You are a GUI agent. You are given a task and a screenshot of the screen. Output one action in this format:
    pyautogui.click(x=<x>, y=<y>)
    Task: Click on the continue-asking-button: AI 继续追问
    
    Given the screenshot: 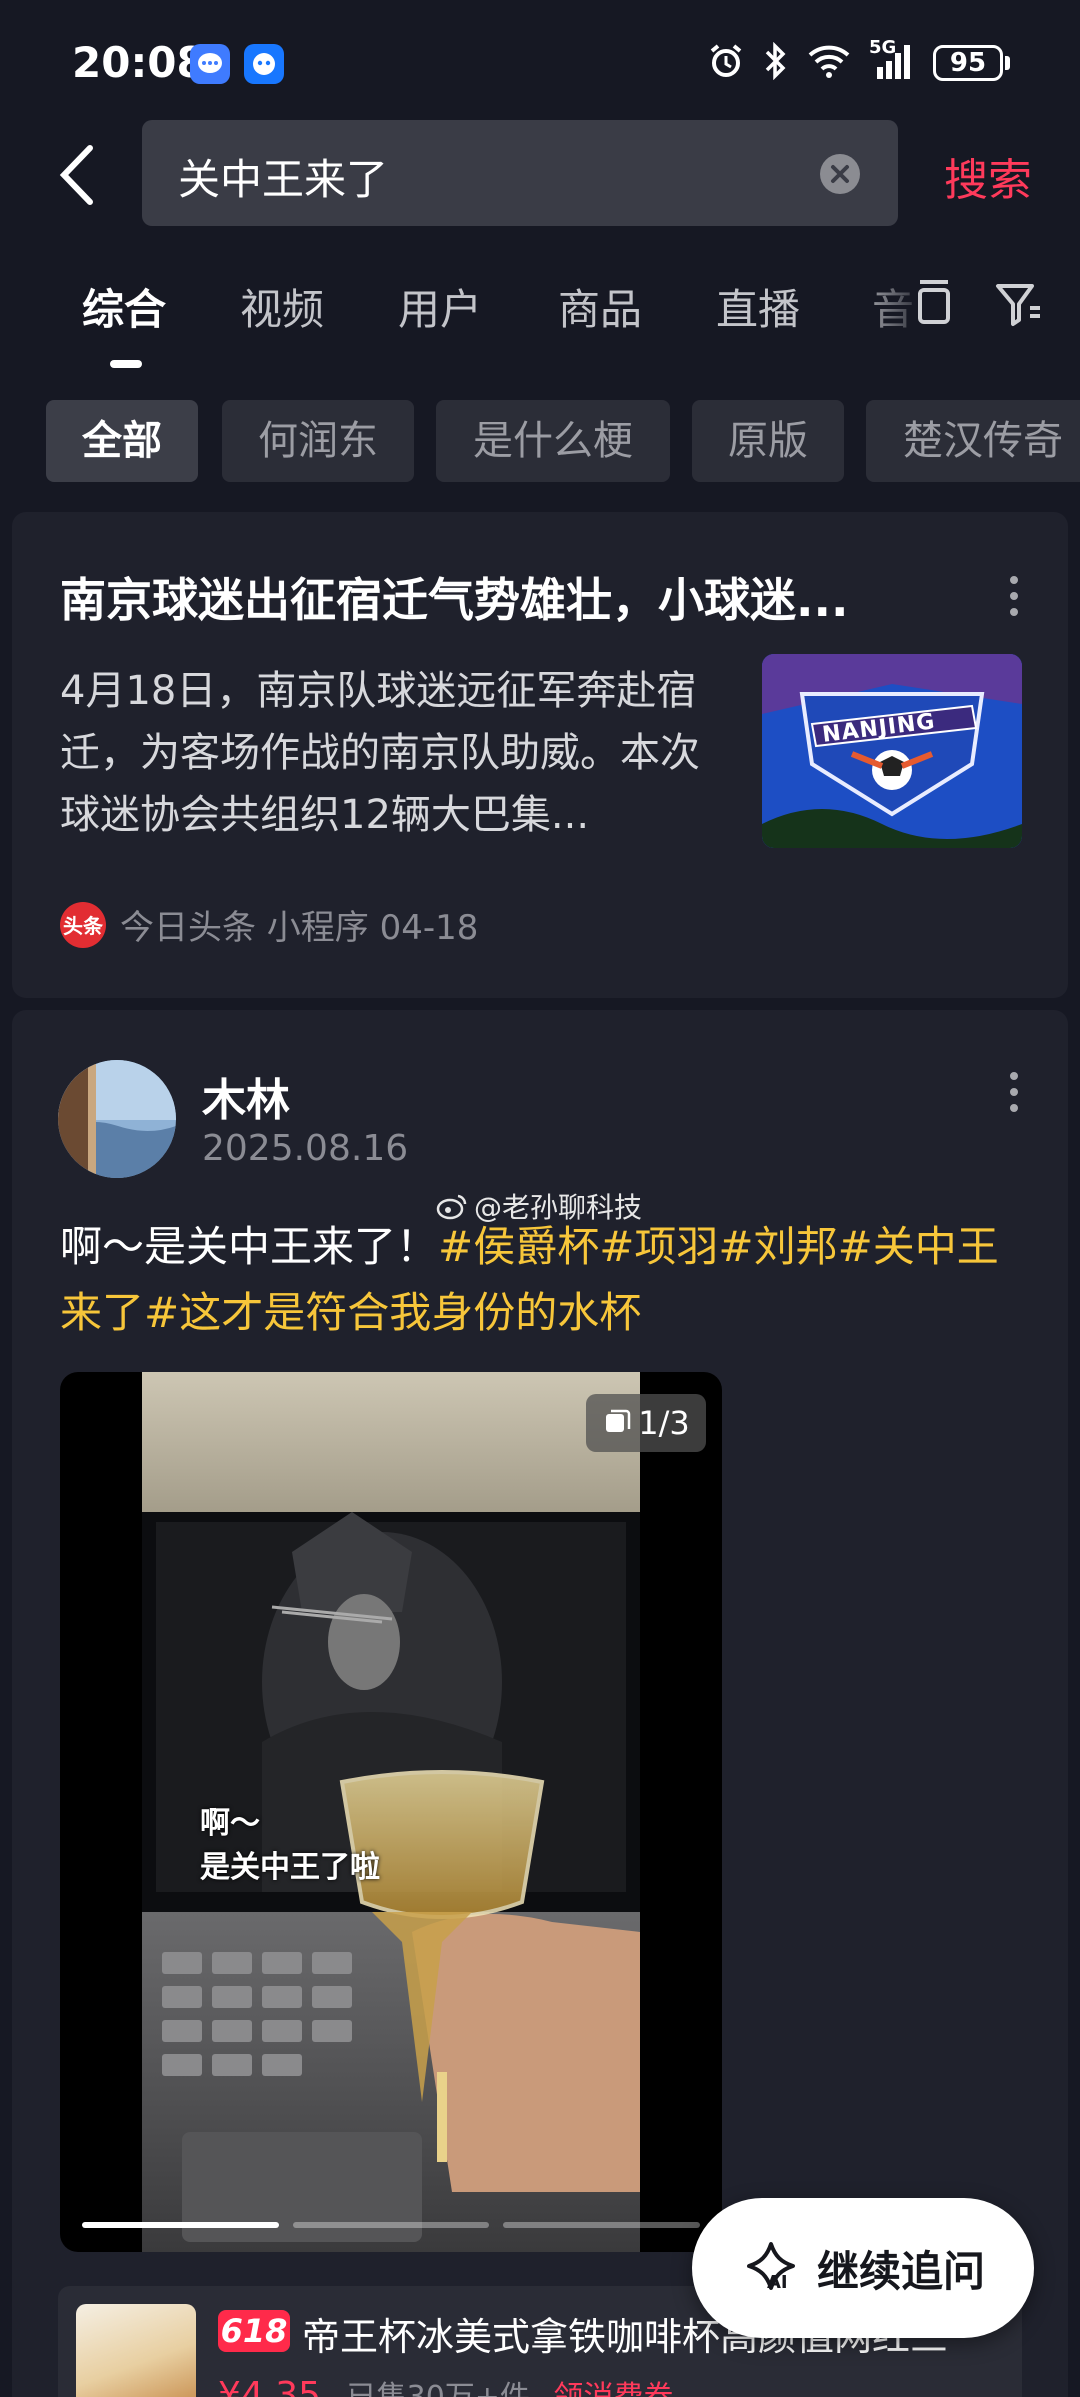 What is the action you would take?
    pyautogui.click(x=863, y=2268)
    